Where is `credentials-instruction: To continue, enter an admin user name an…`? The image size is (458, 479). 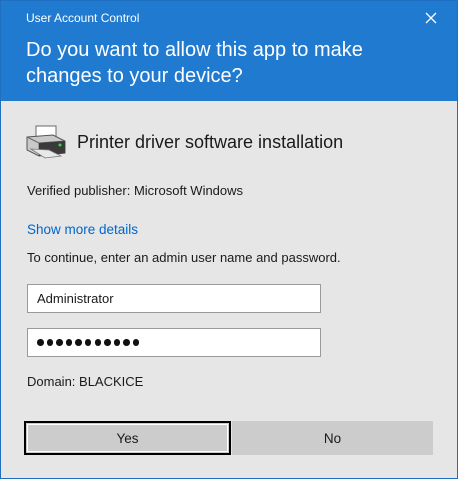 credentials-instruction: To continue, enter an admin user name an… is located at coordinates (184, 257).